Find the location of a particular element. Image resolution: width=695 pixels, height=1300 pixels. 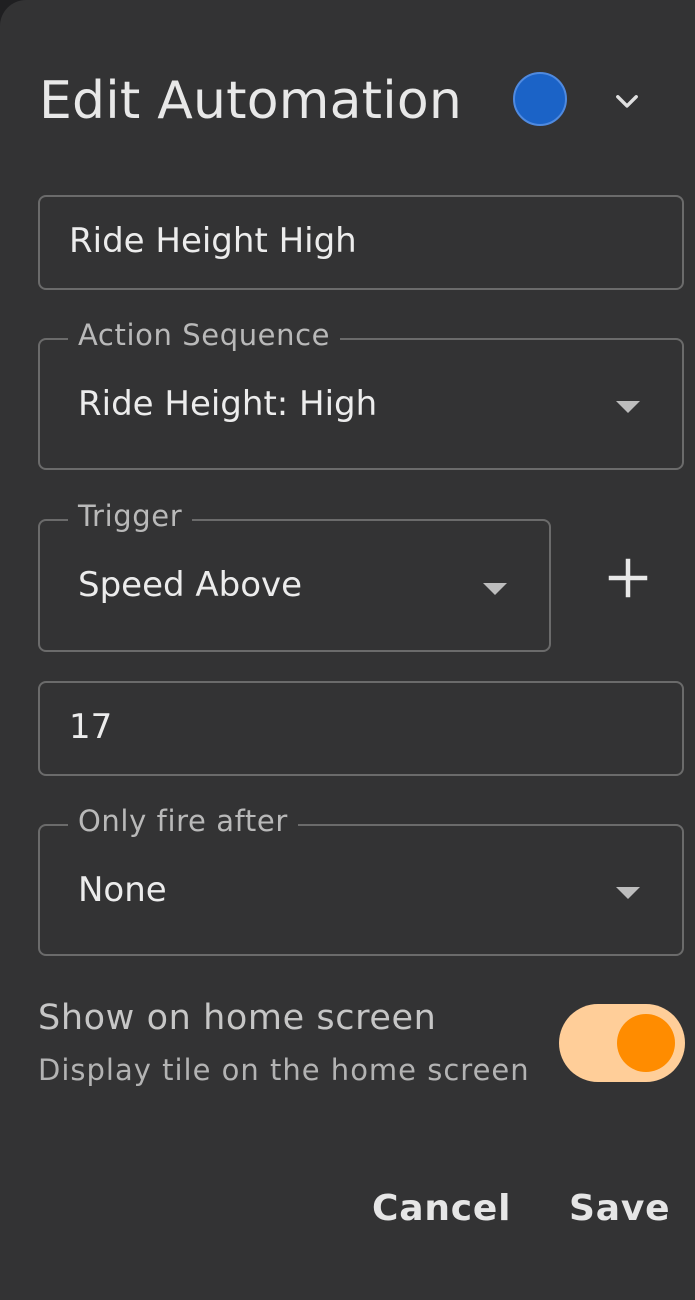

automation-name-field: Ride Height High is located at coordinates (361, 242).